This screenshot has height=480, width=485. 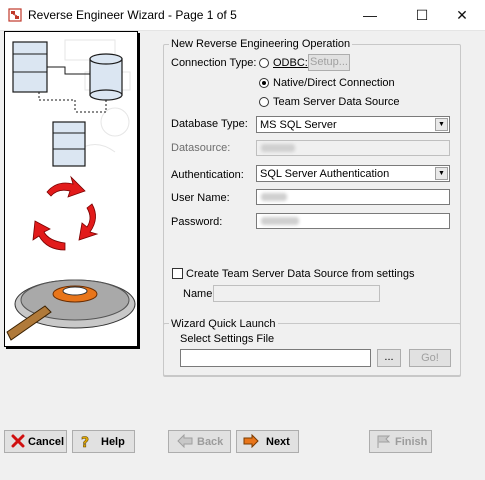 I want to click on flag-icon, so click(x=384, y=441).